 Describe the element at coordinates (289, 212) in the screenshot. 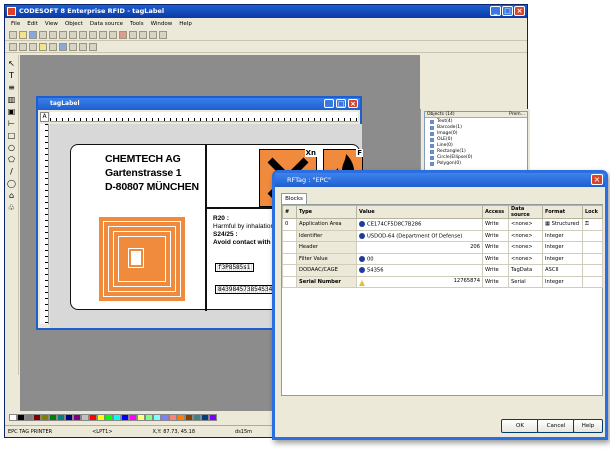

I see `column-header-num: #` at that location.